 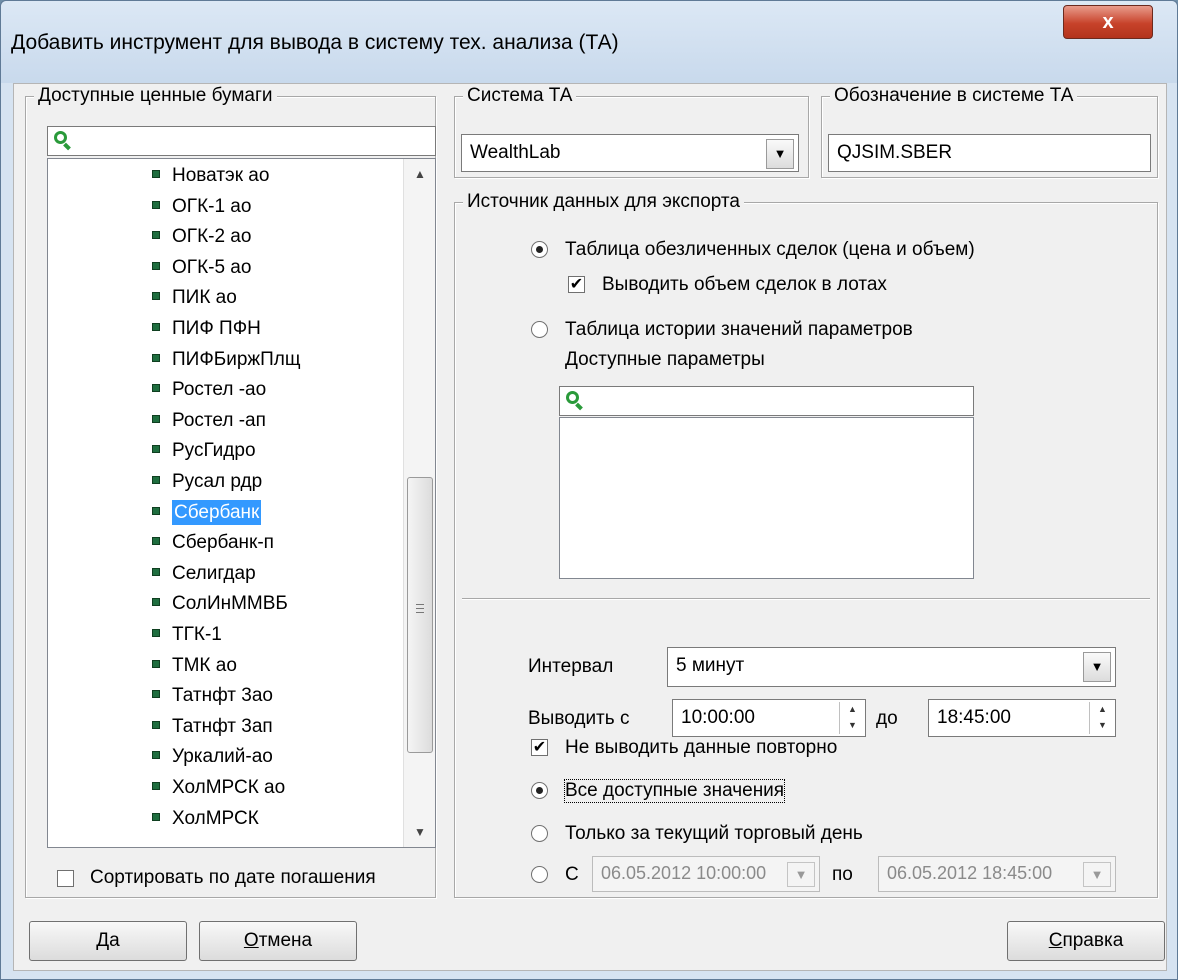 I want to click on list-item: ПИФБиржПлщ, so click(x=228, y=360).